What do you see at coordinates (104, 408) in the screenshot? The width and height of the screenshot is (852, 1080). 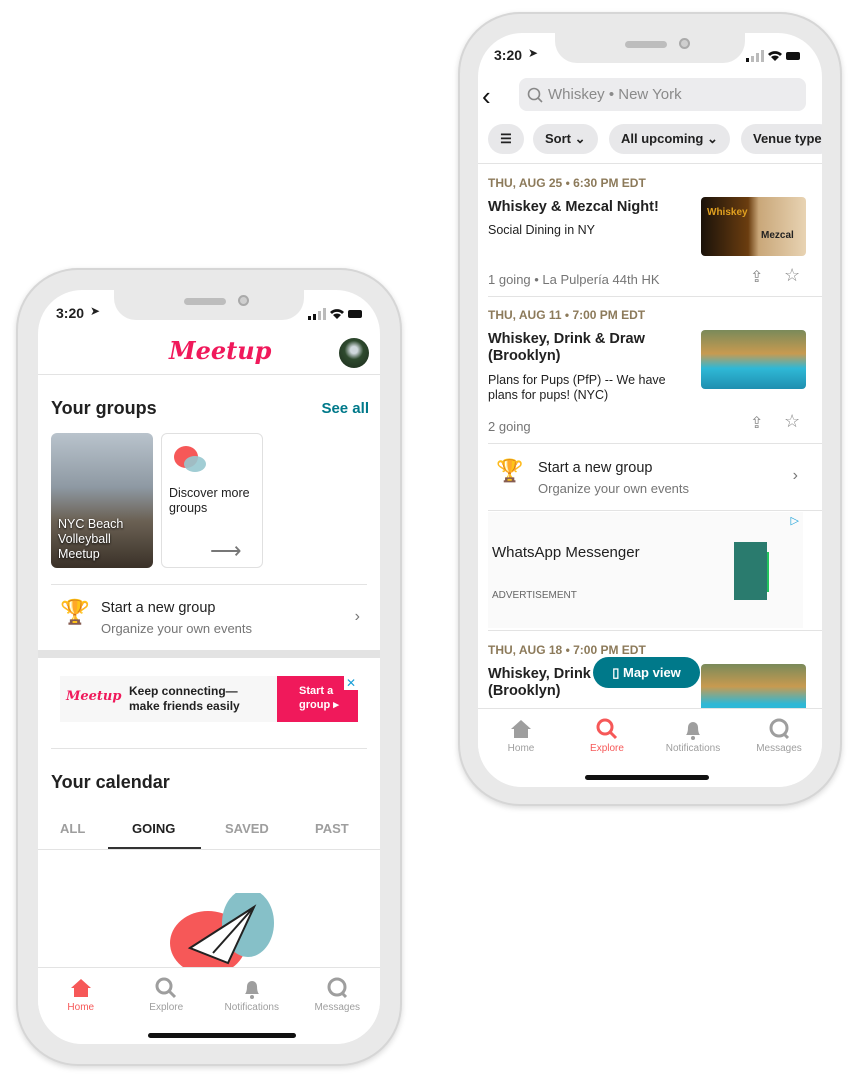 I see `your-groups-title: Your groups` at bounding box center [104, 408].